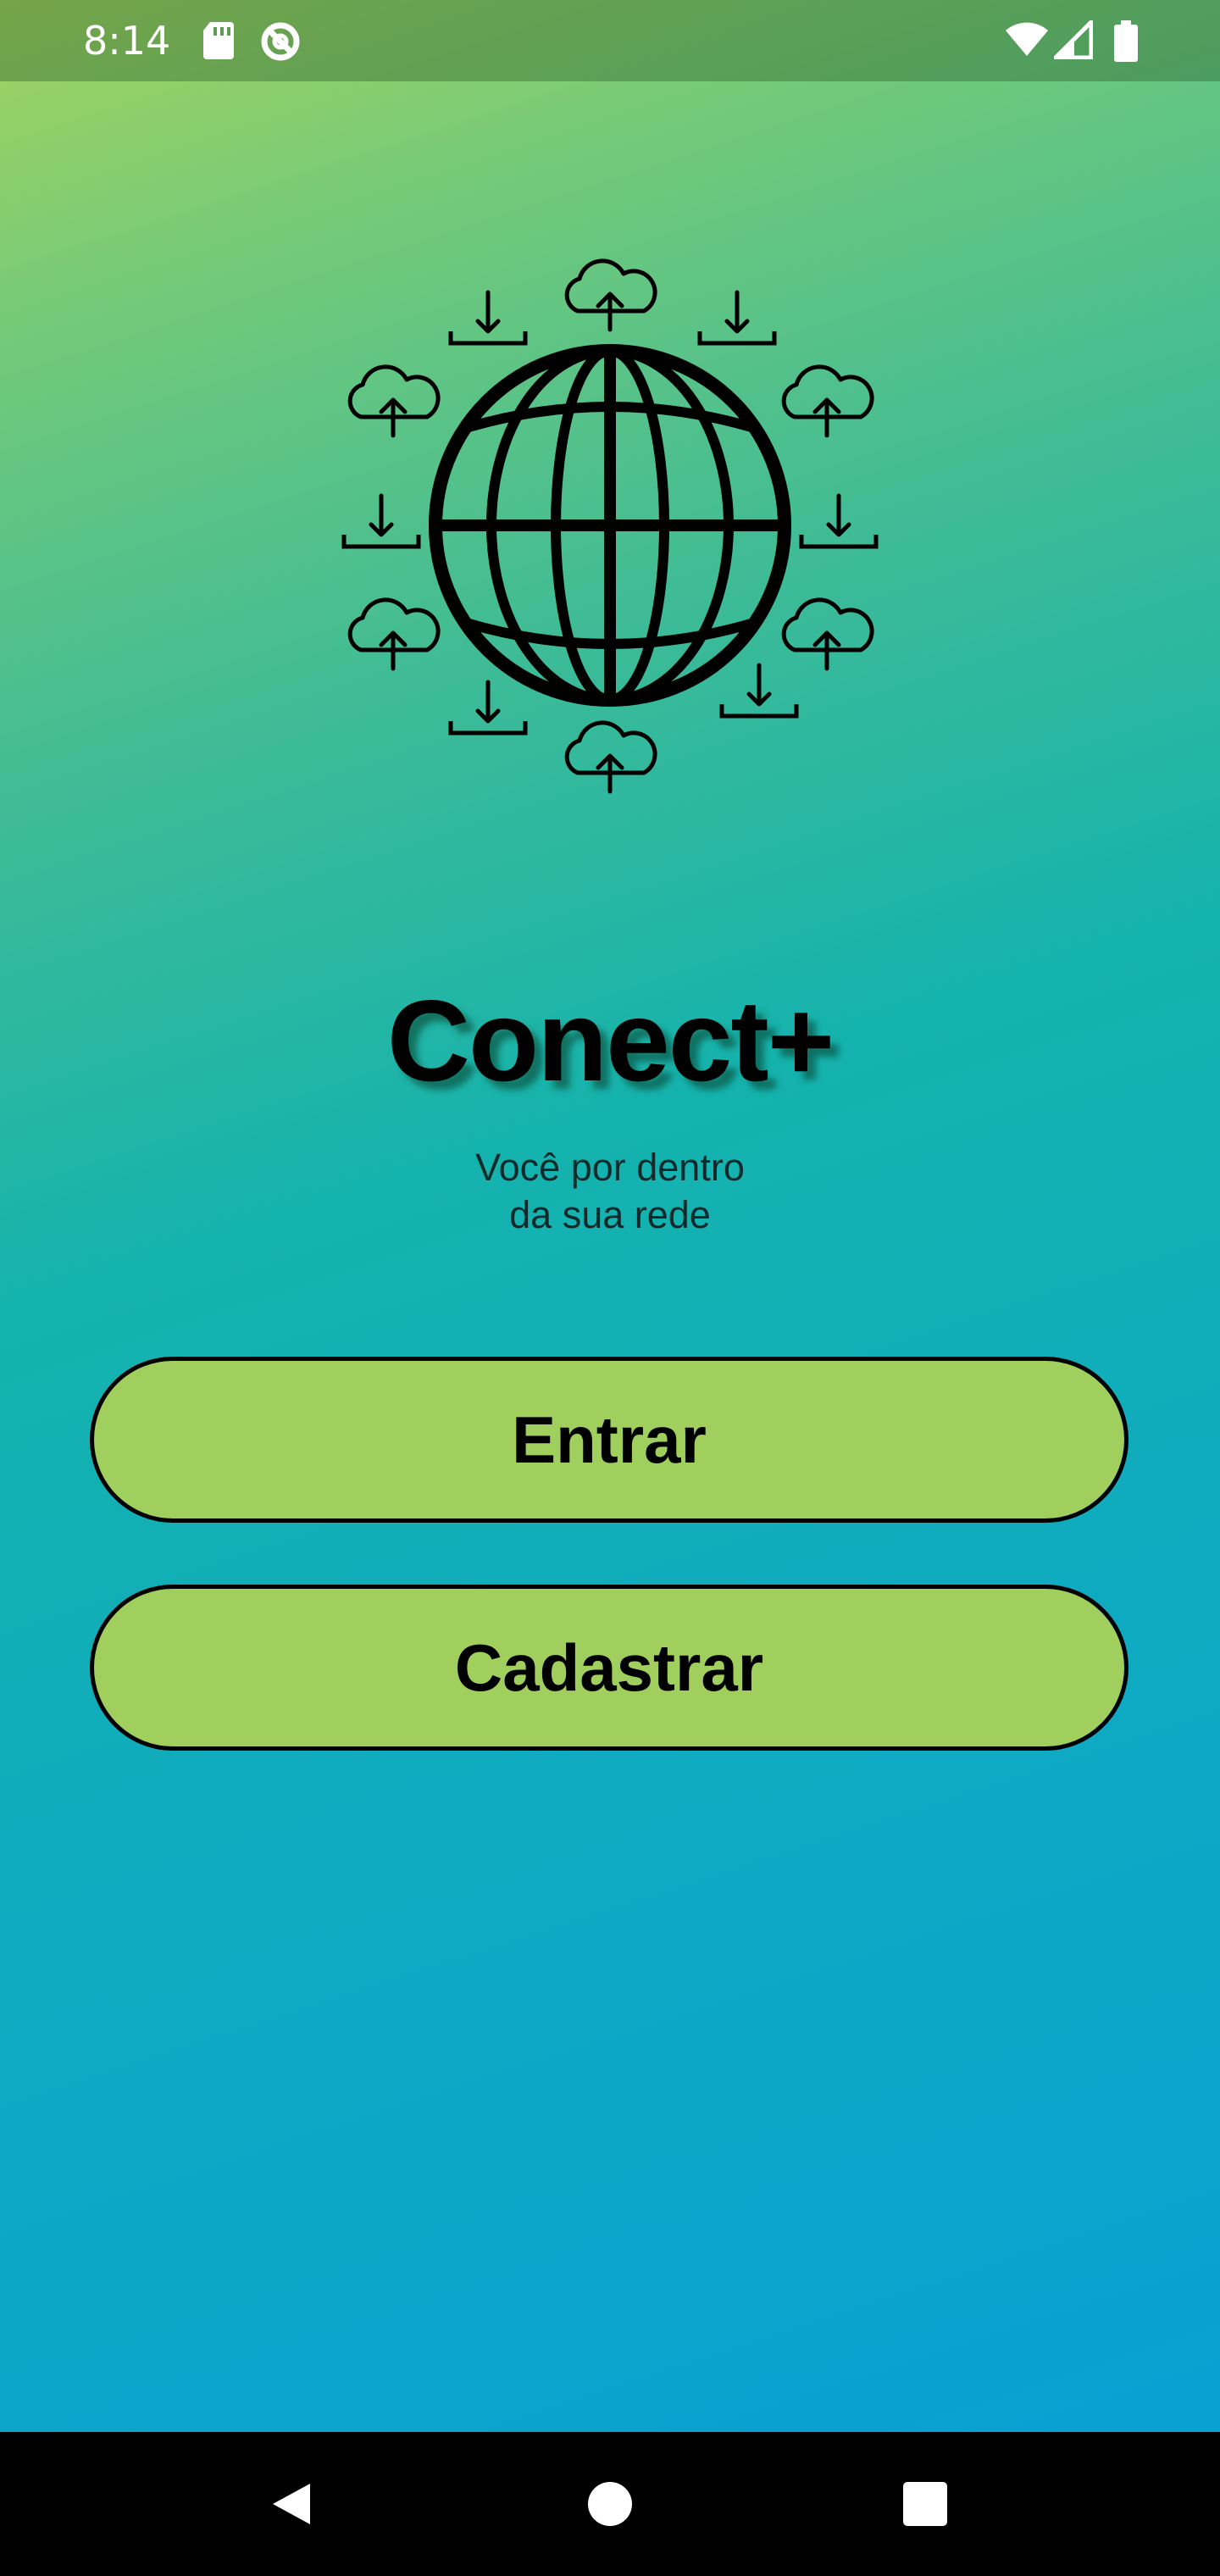 The height and width of the screenshot is (2576, 1220). I want to click on app-title: Conect+, so click(610, 1040).